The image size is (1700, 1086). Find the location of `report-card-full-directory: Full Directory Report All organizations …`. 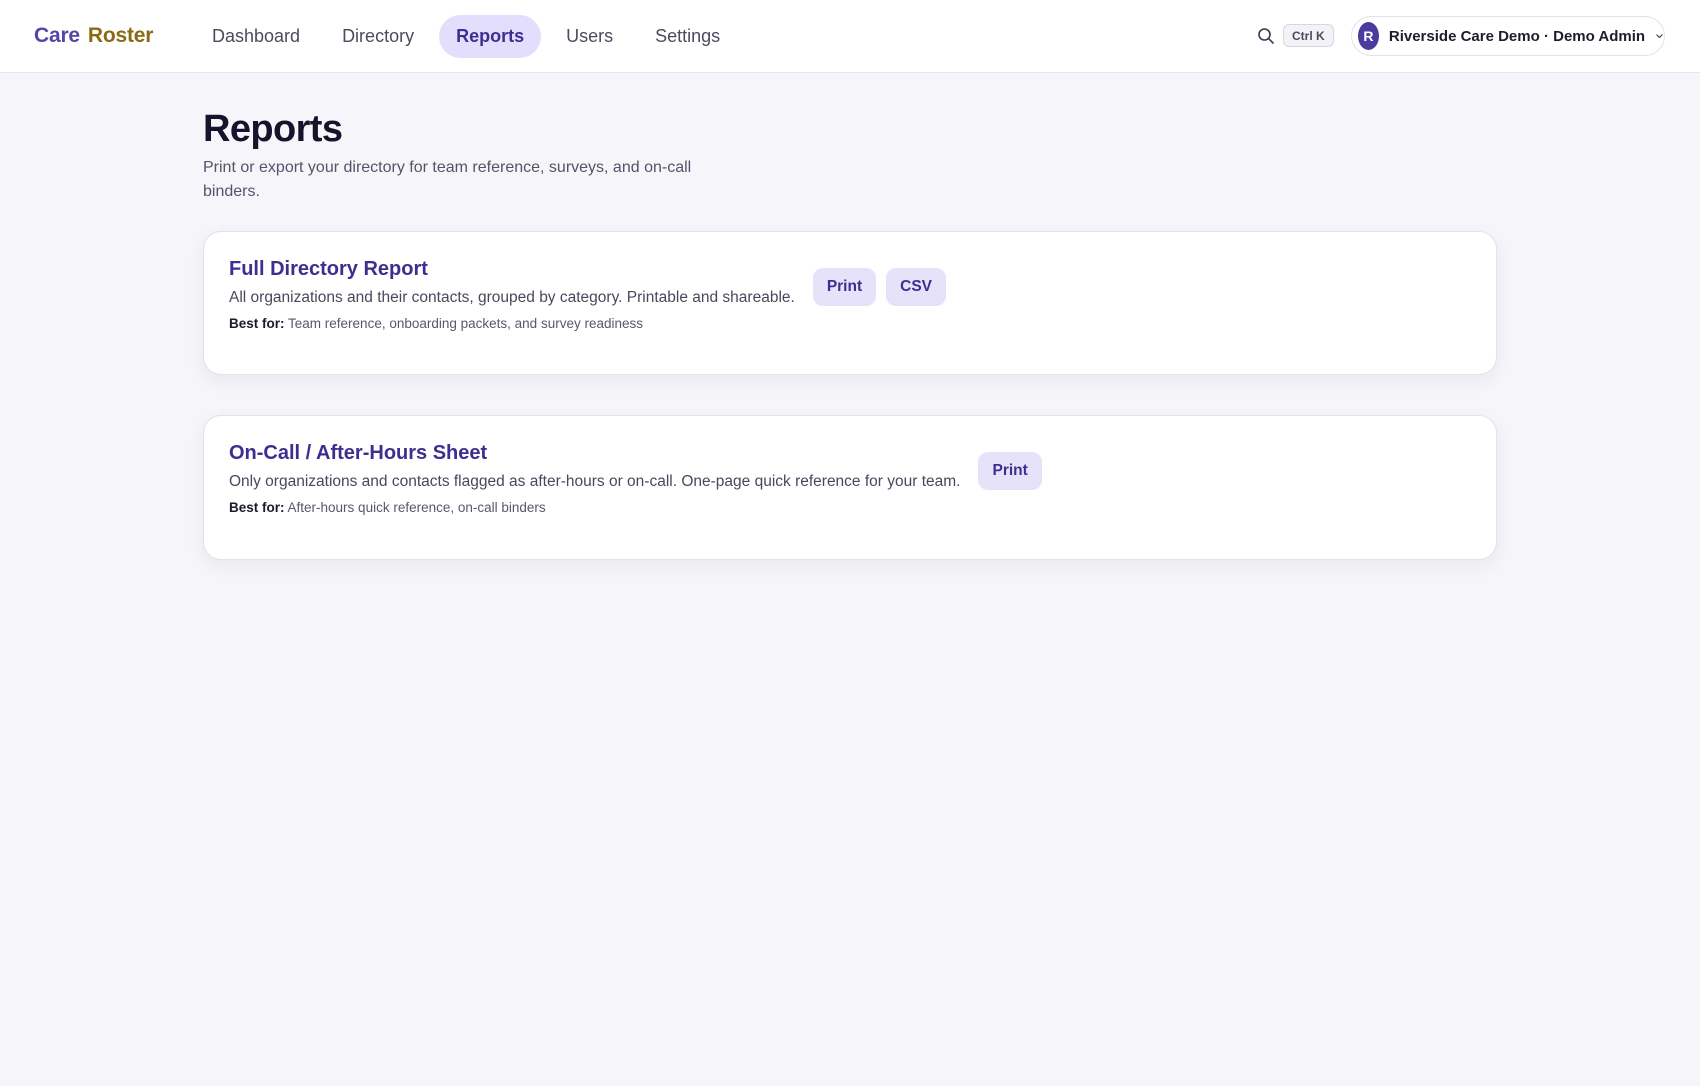

report-card-full-directory: Full Directory Report All organizations … is located at coordinates (850, 303).